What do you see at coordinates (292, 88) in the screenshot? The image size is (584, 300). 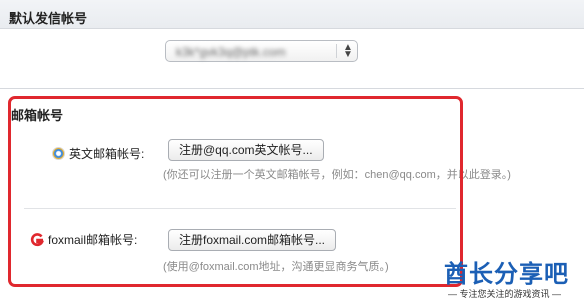 I see `section-divider` at bounding box center [292, 88].